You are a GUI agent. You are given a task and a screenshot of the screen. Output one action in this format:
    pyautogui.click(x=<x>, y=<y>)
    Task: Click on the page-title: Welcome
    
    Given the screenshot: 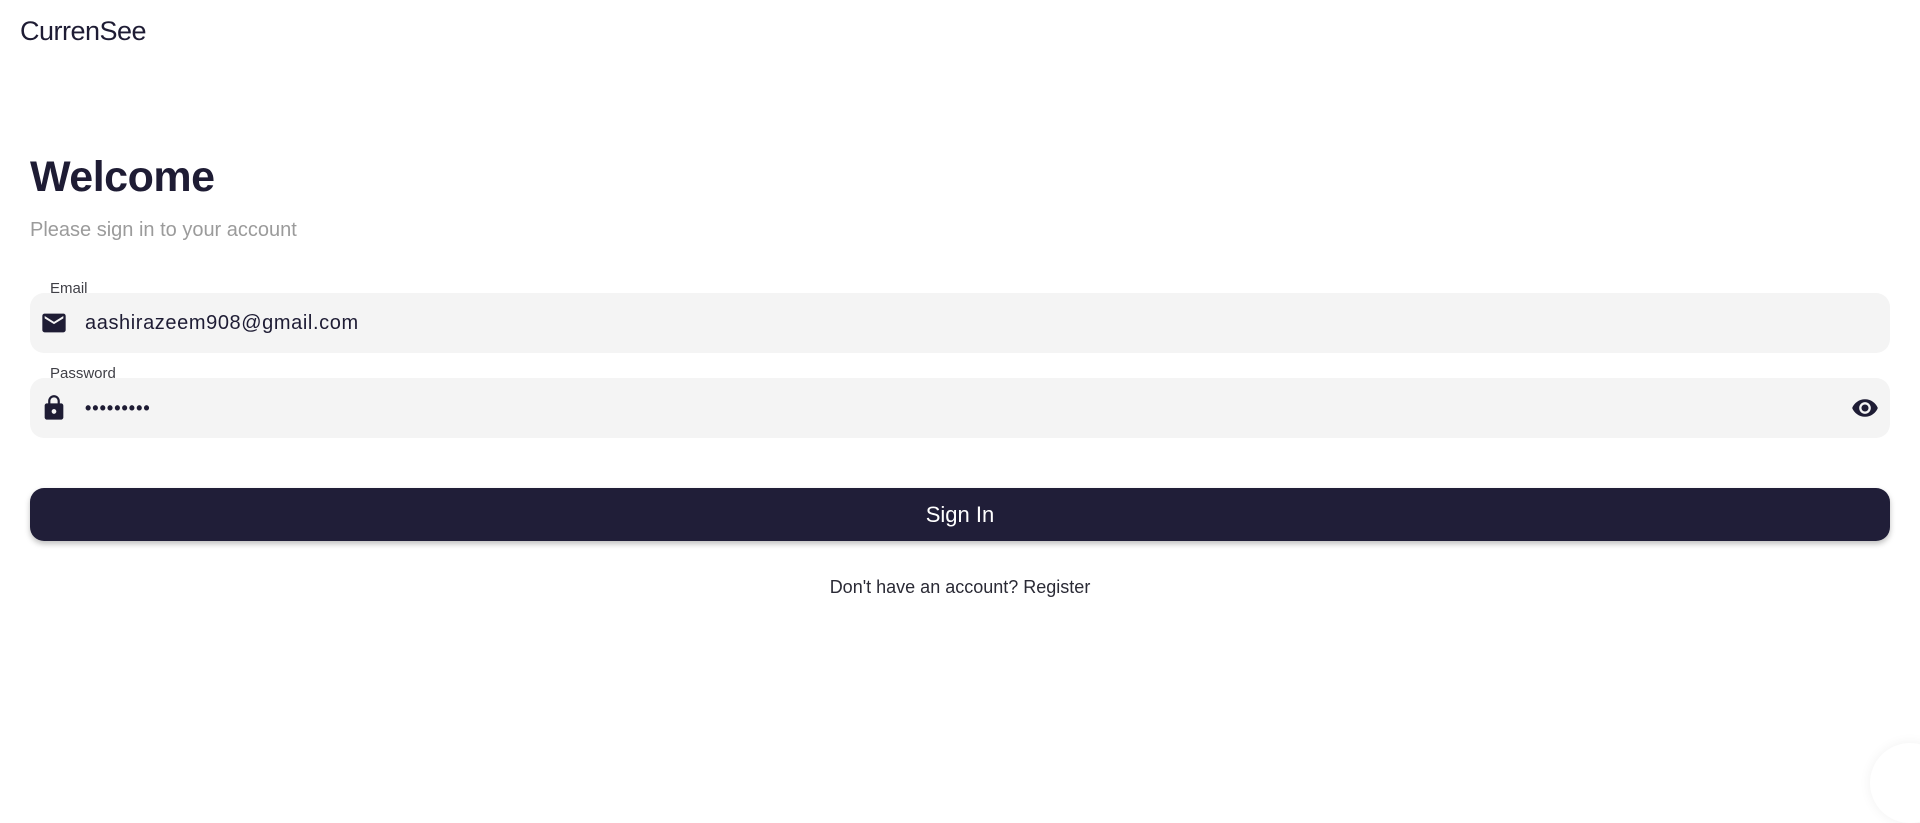 What is the action you would take?
    pyautogui.click(x=960, y=177)
    